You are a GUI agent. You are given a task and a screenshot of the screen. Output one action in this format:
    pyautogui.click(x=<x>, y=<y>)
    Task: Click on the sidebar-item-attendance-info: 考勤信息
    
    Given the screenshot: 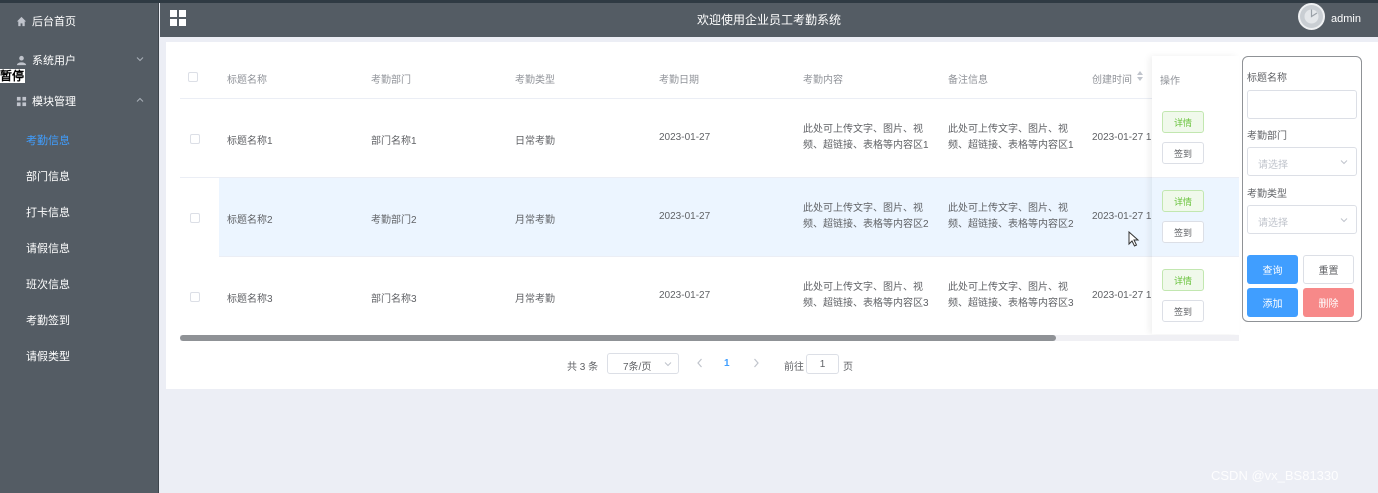 What is the action you would take?
    pyautogui.click(x=79, y=140)
    